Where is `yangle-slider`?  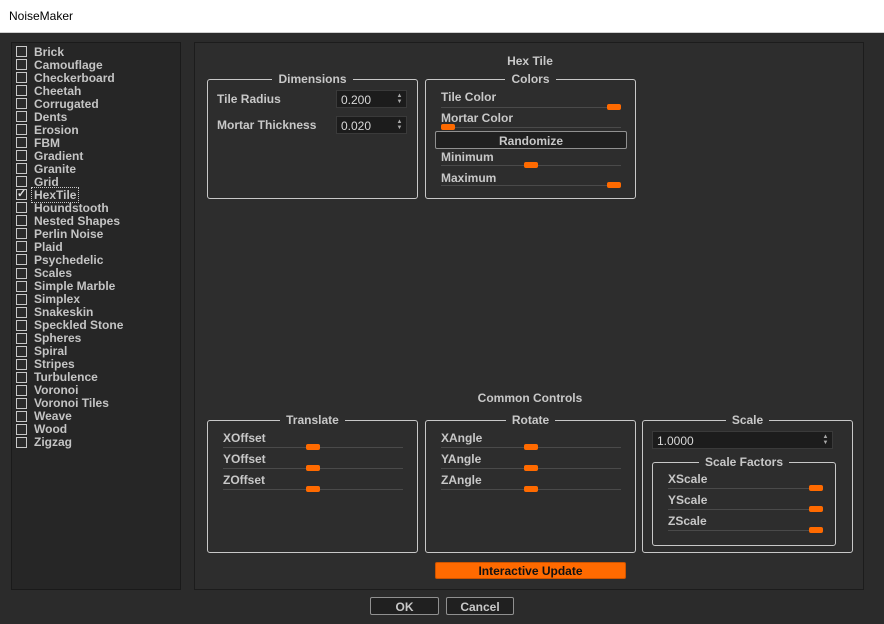
yangle-slider is located at coordinates (531, 468).